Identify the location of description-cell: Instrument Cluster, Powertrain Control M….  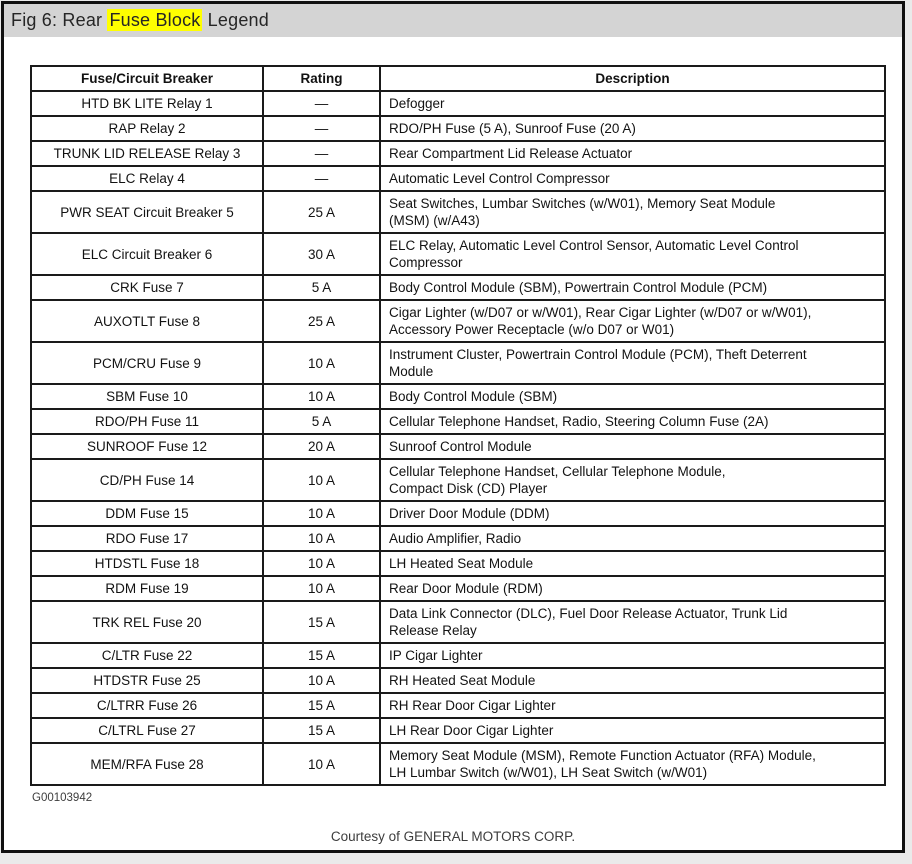
(632, 363).